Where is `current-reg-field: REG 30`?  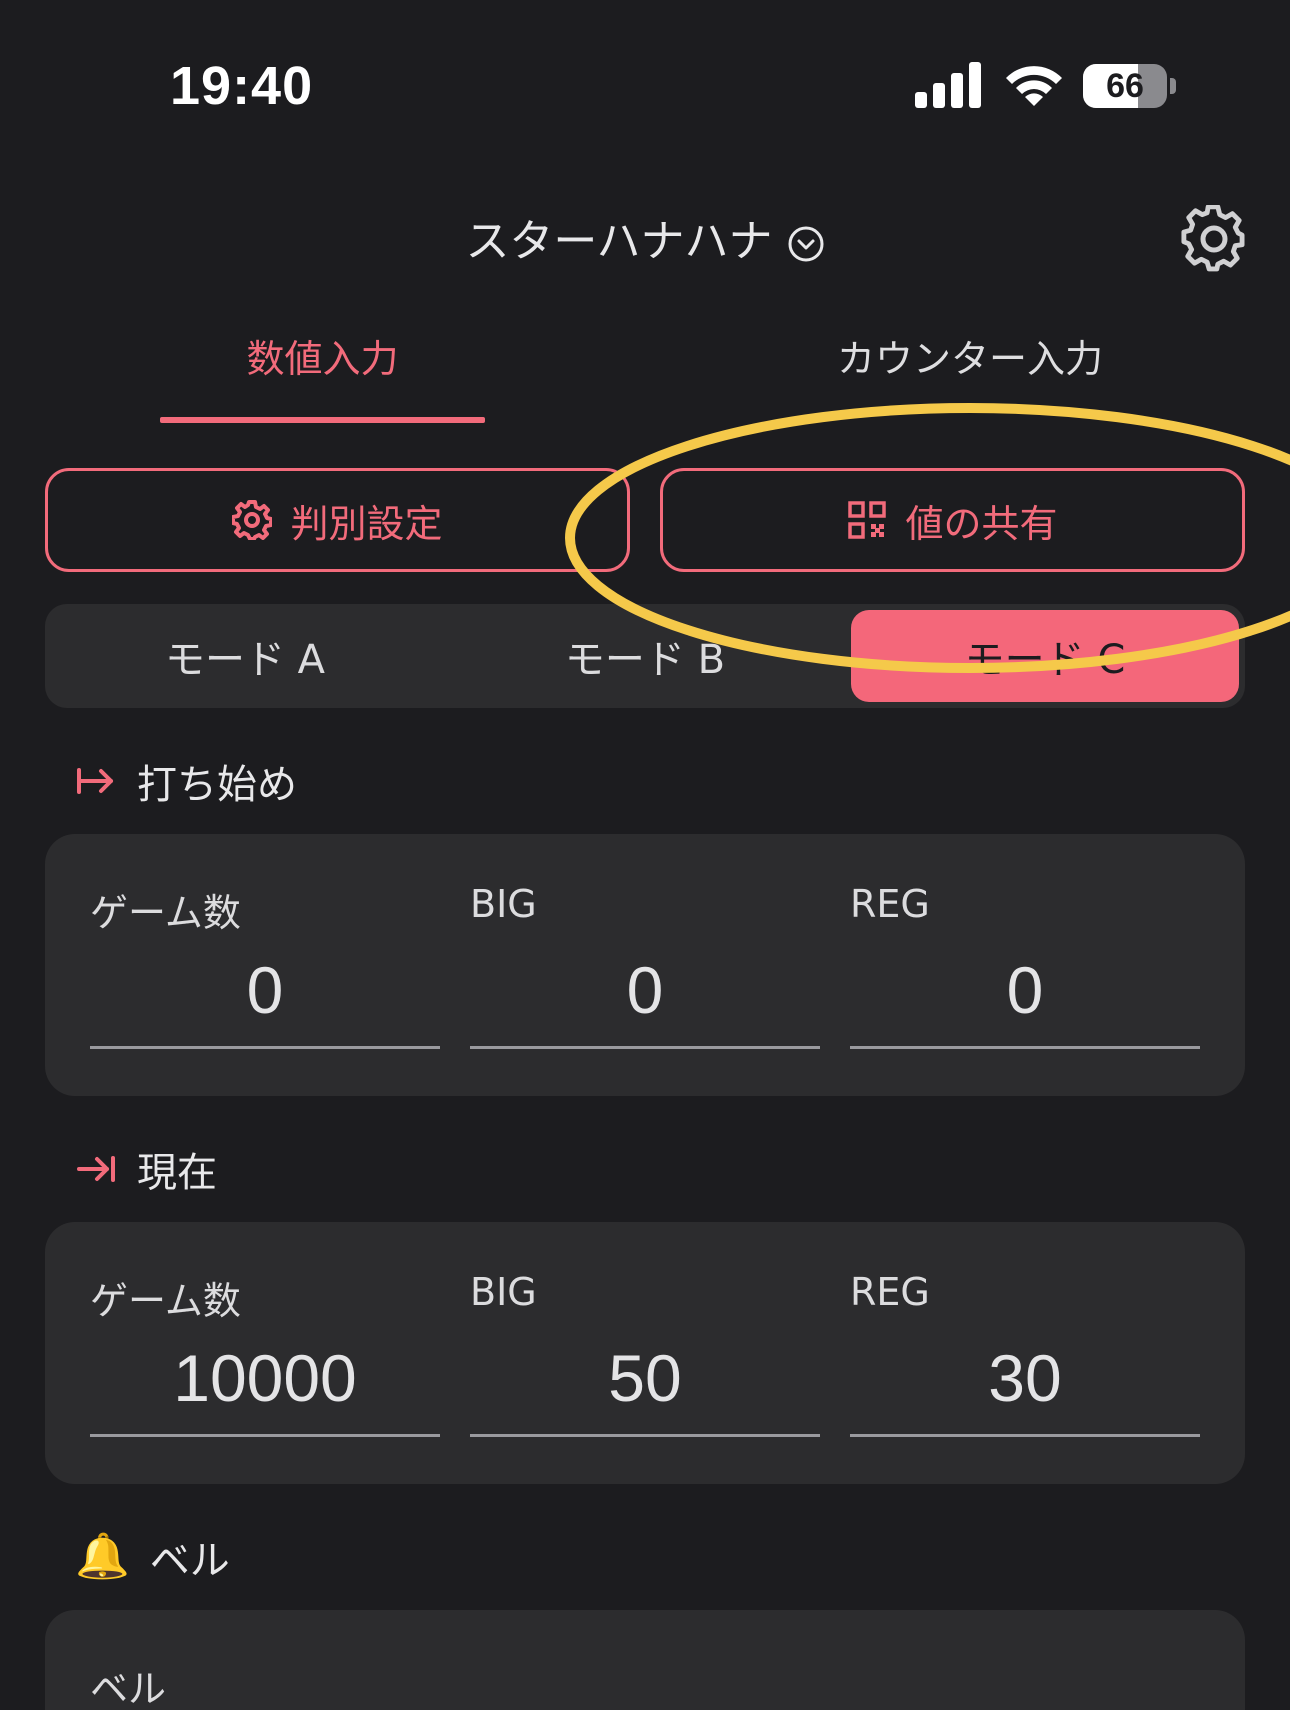
current-reg-field: REG 30 is located at coordinates (1025, 1353).